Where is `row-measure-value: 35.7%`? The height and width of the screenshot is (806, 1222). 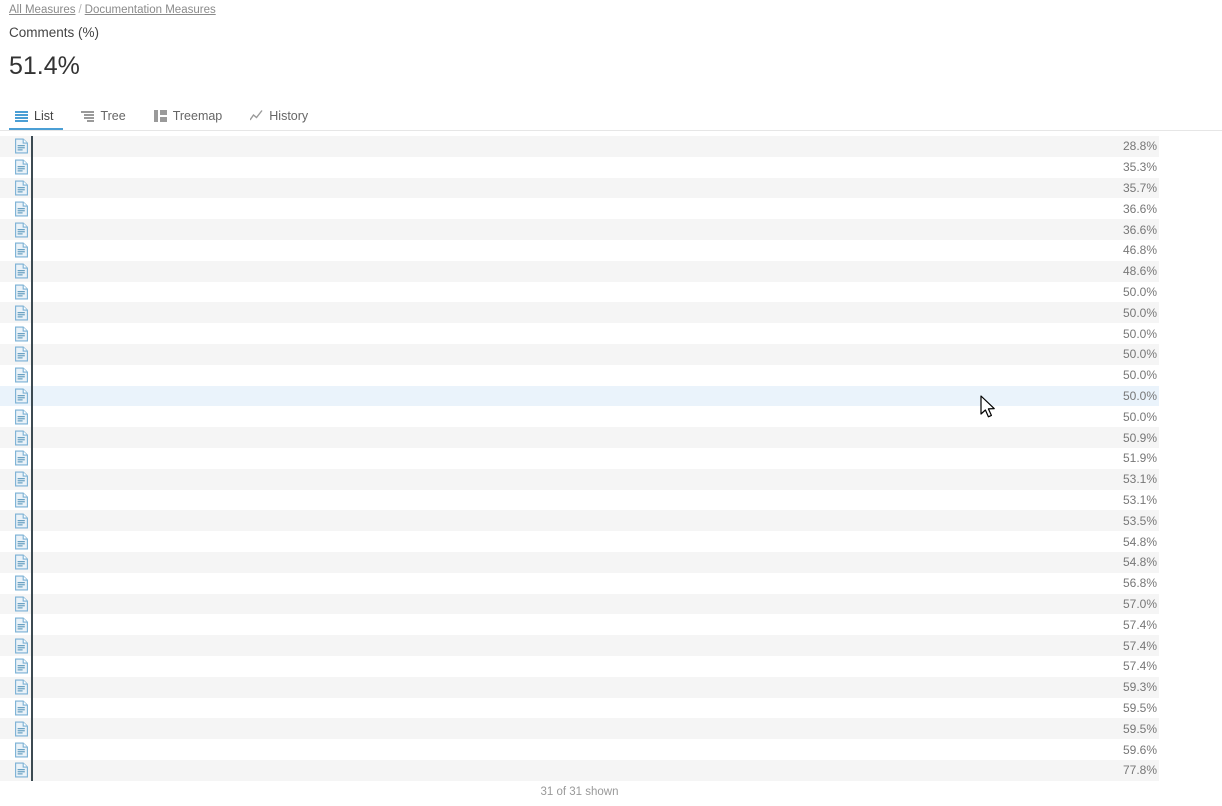
row-measure-value: 35.7% is located at coordinates (1139, 187).